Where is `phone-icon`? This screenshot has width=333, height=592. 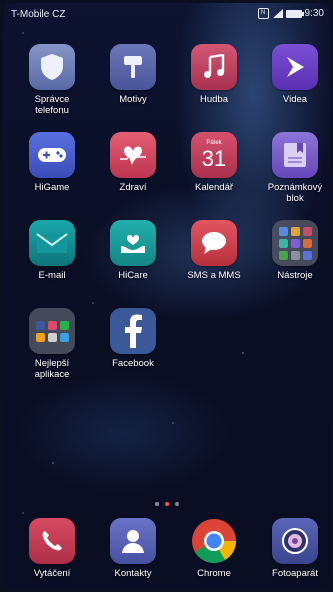 phone-icon is located at coordinates (52, 541).